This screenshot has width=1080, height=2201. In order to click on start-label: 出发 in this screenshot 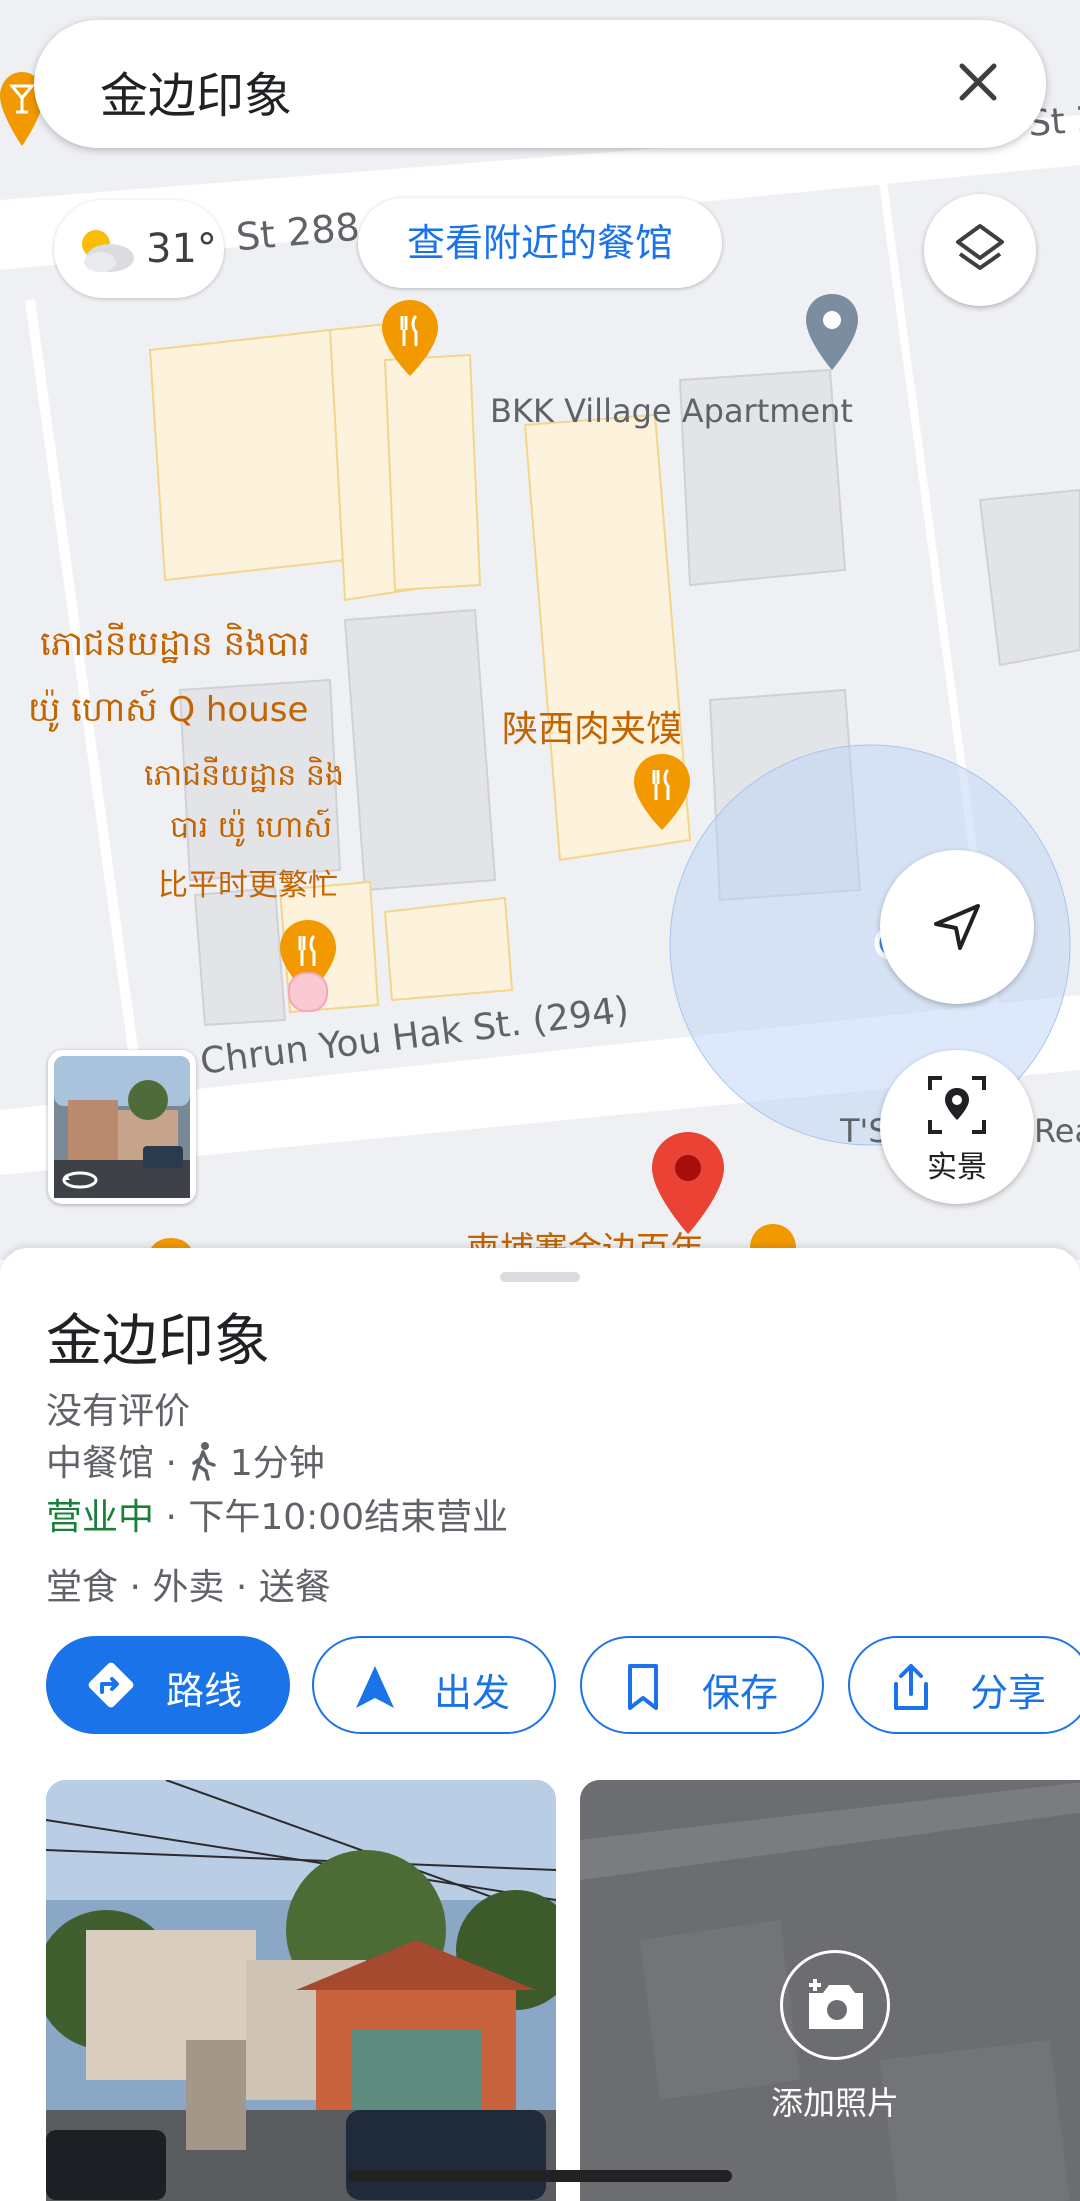, I will do `click(472, 1693)`.